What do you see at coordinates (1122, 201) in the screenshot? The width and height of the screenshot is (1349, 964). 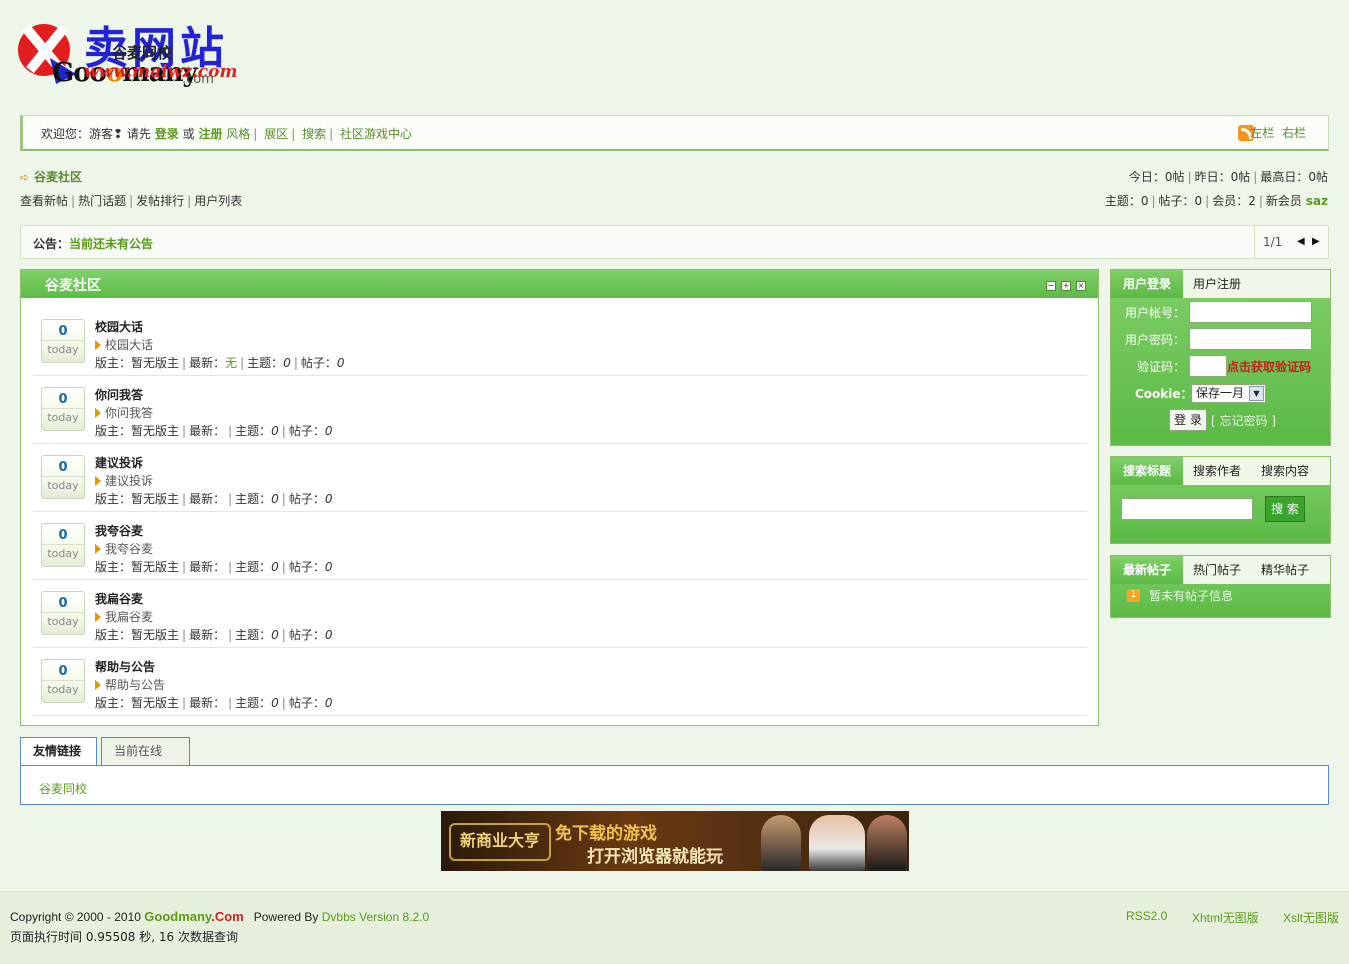 I see `stat-topics-label: 主题：` at bounding box center [1122, 201].